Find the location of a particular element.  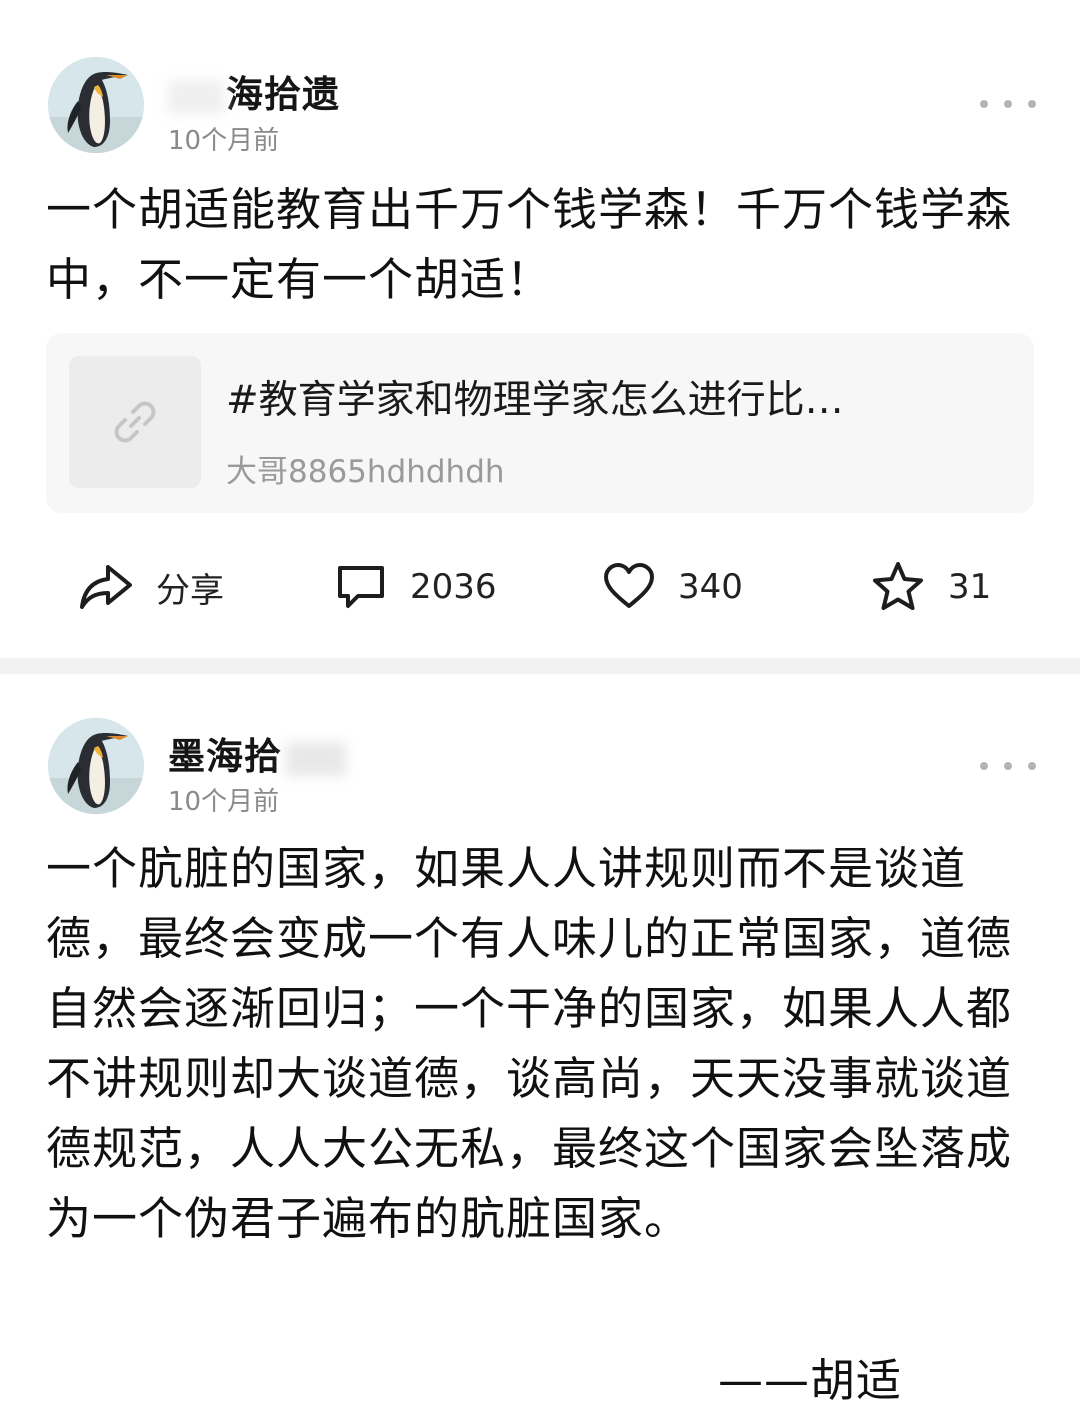

link-thumbnail is located at coordinates (135, 422).